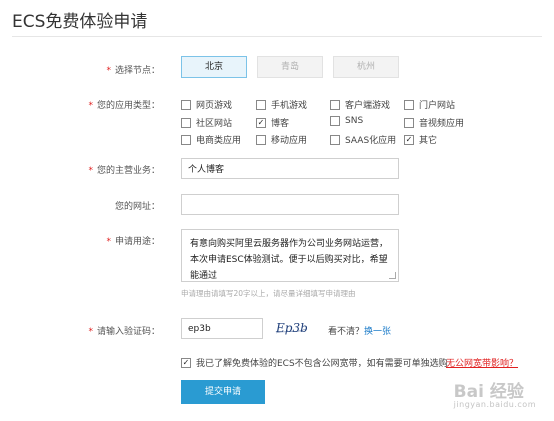  Describe the element at coordinates (494, 395) in the screenshot. I see `watermark-logo: Bai 经验 jingyan.baidu.com` at that location.